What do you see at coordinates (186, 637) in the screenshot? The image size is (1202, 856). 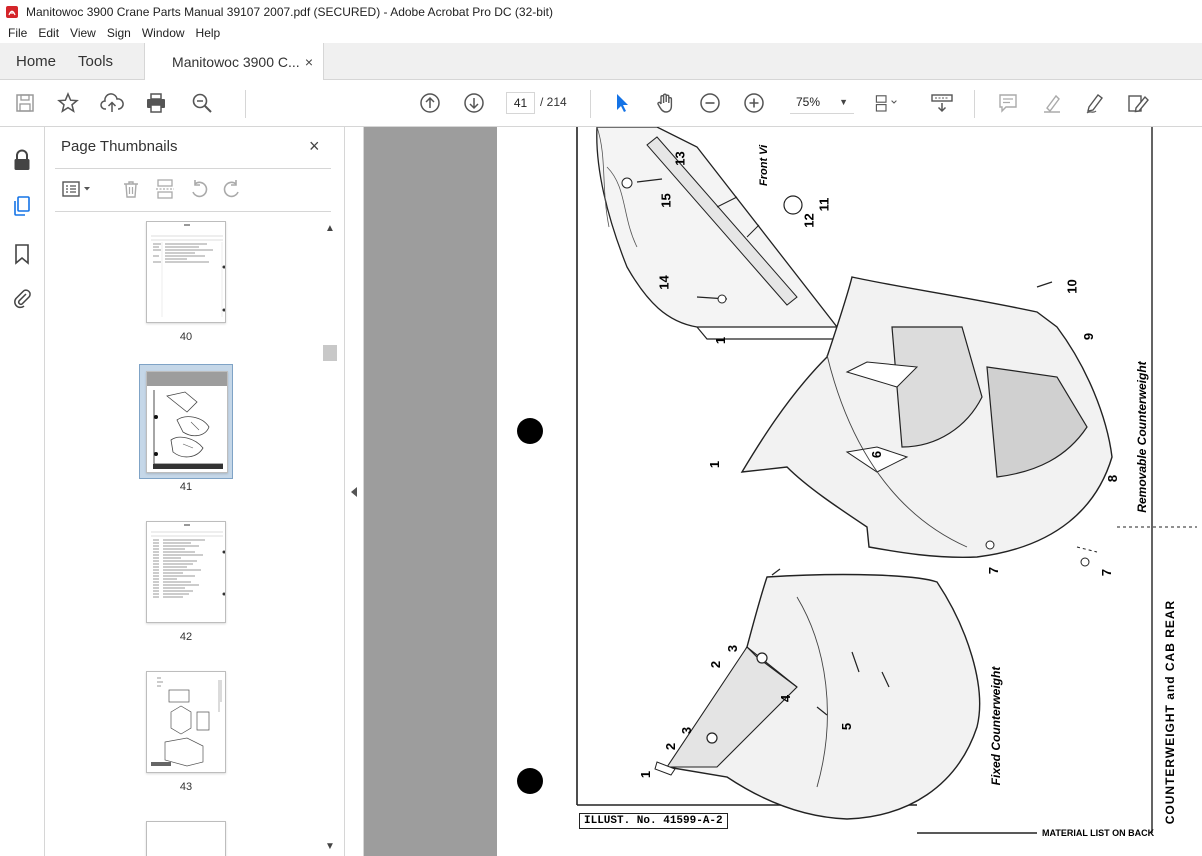 I see `thumbnail-label-42: 42` at bounding box center [186, 637].